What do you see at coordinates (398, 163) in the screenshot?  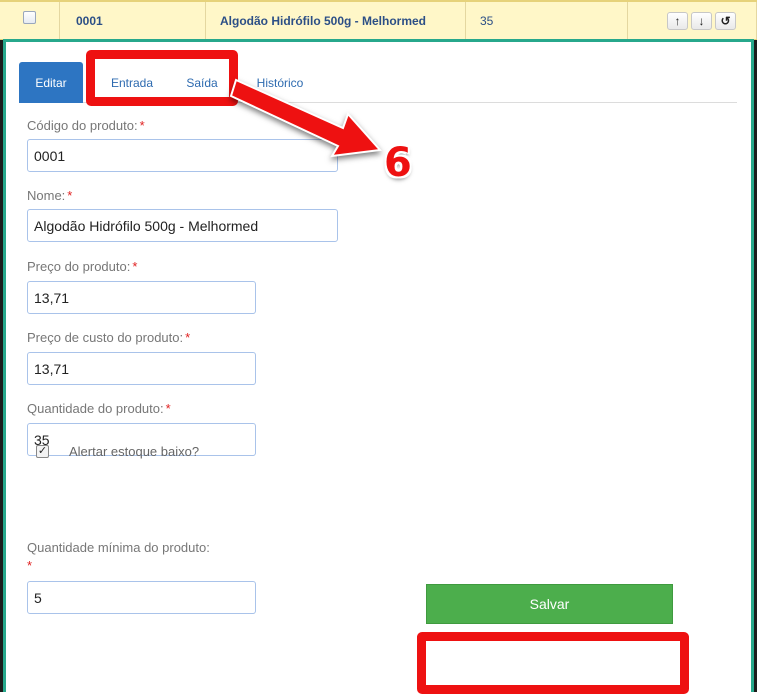 I see `step-number: 6` at bounding box center [398, 163].